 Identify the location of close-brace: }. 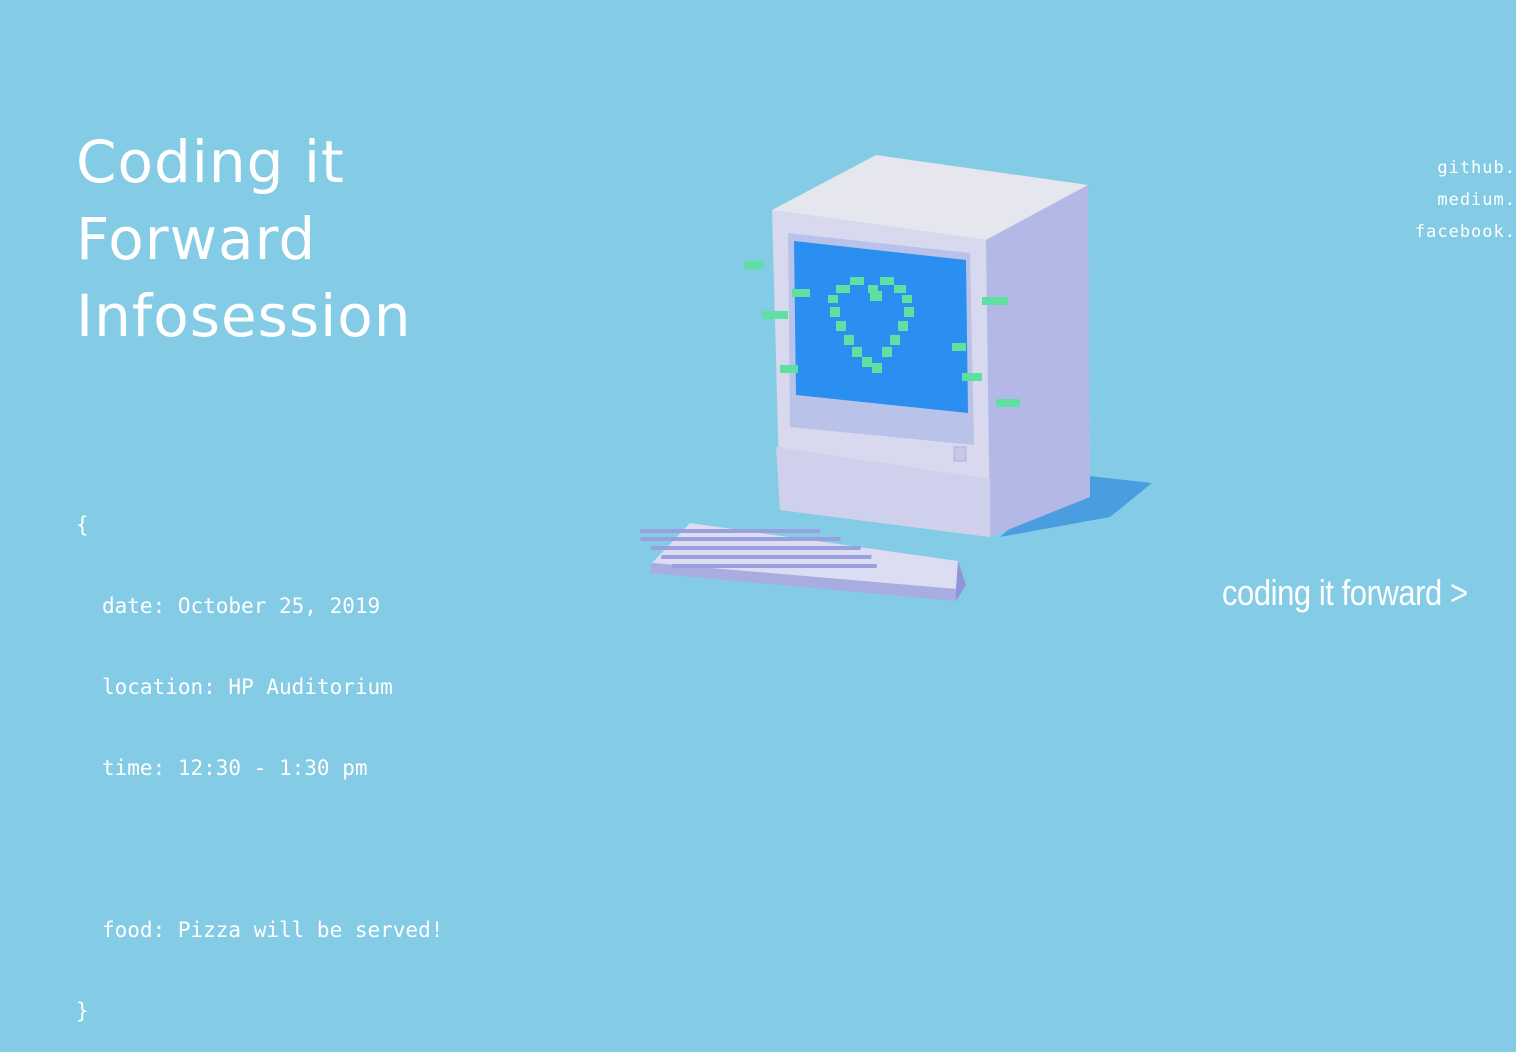
(82, 1011).